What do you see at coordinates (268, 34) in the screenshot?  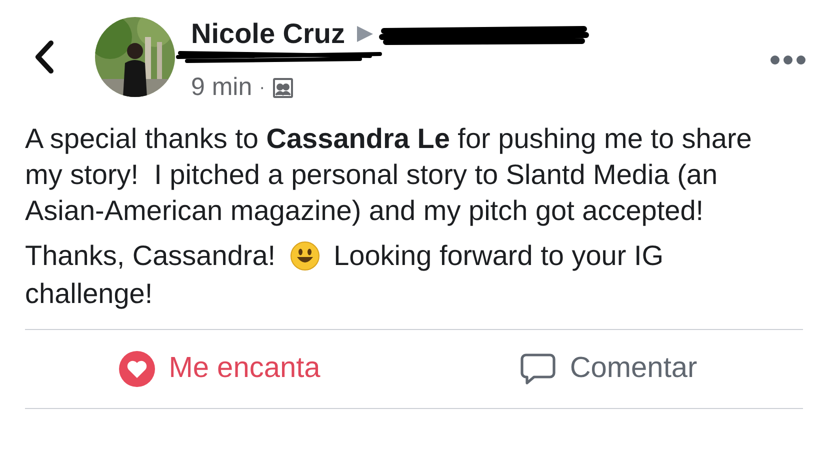 I see `author-name: Nicole Cruz` at bounding box center [268, 34].